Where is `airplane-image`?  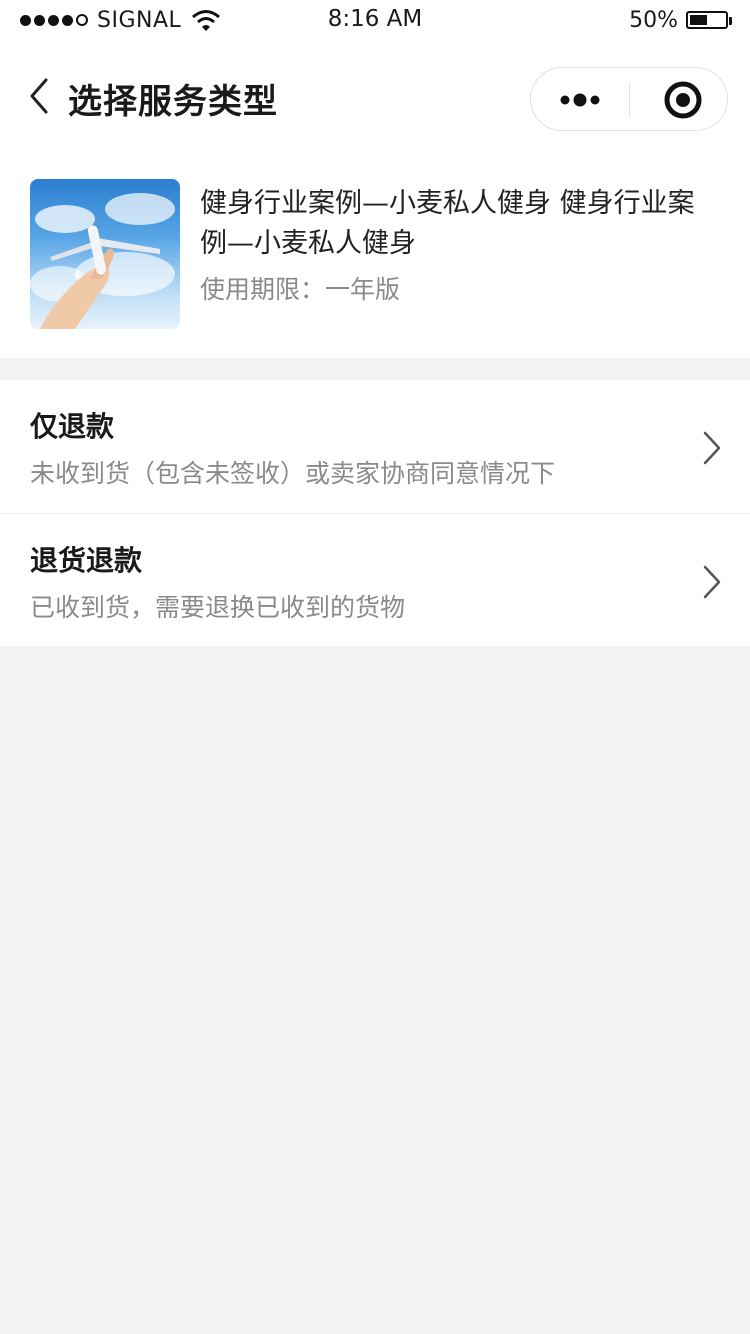
airplane-image is located at coordinates (102, 261).